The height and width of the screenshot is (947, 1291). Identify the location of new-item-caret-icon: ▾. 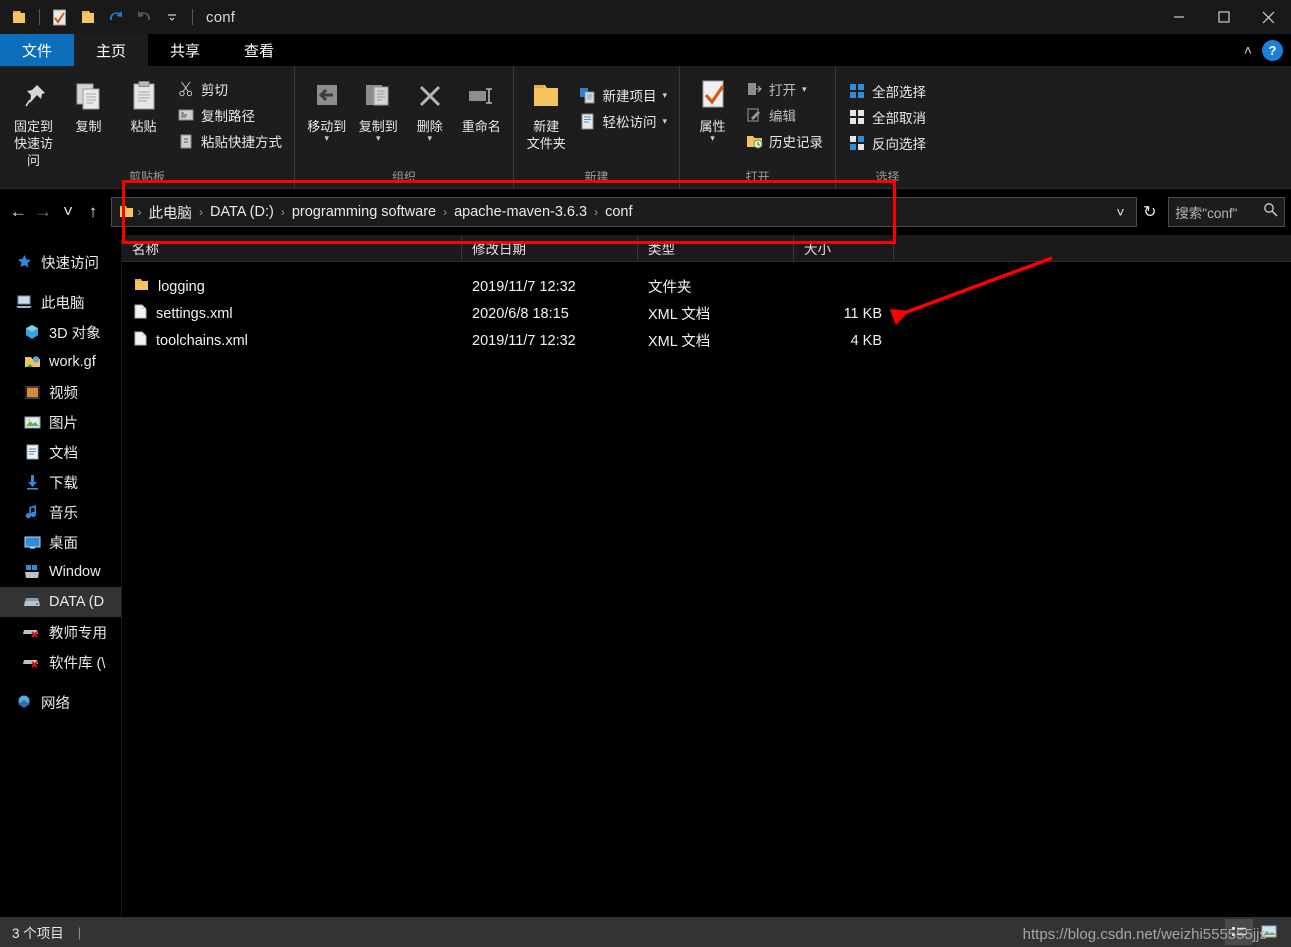
(664, 95).